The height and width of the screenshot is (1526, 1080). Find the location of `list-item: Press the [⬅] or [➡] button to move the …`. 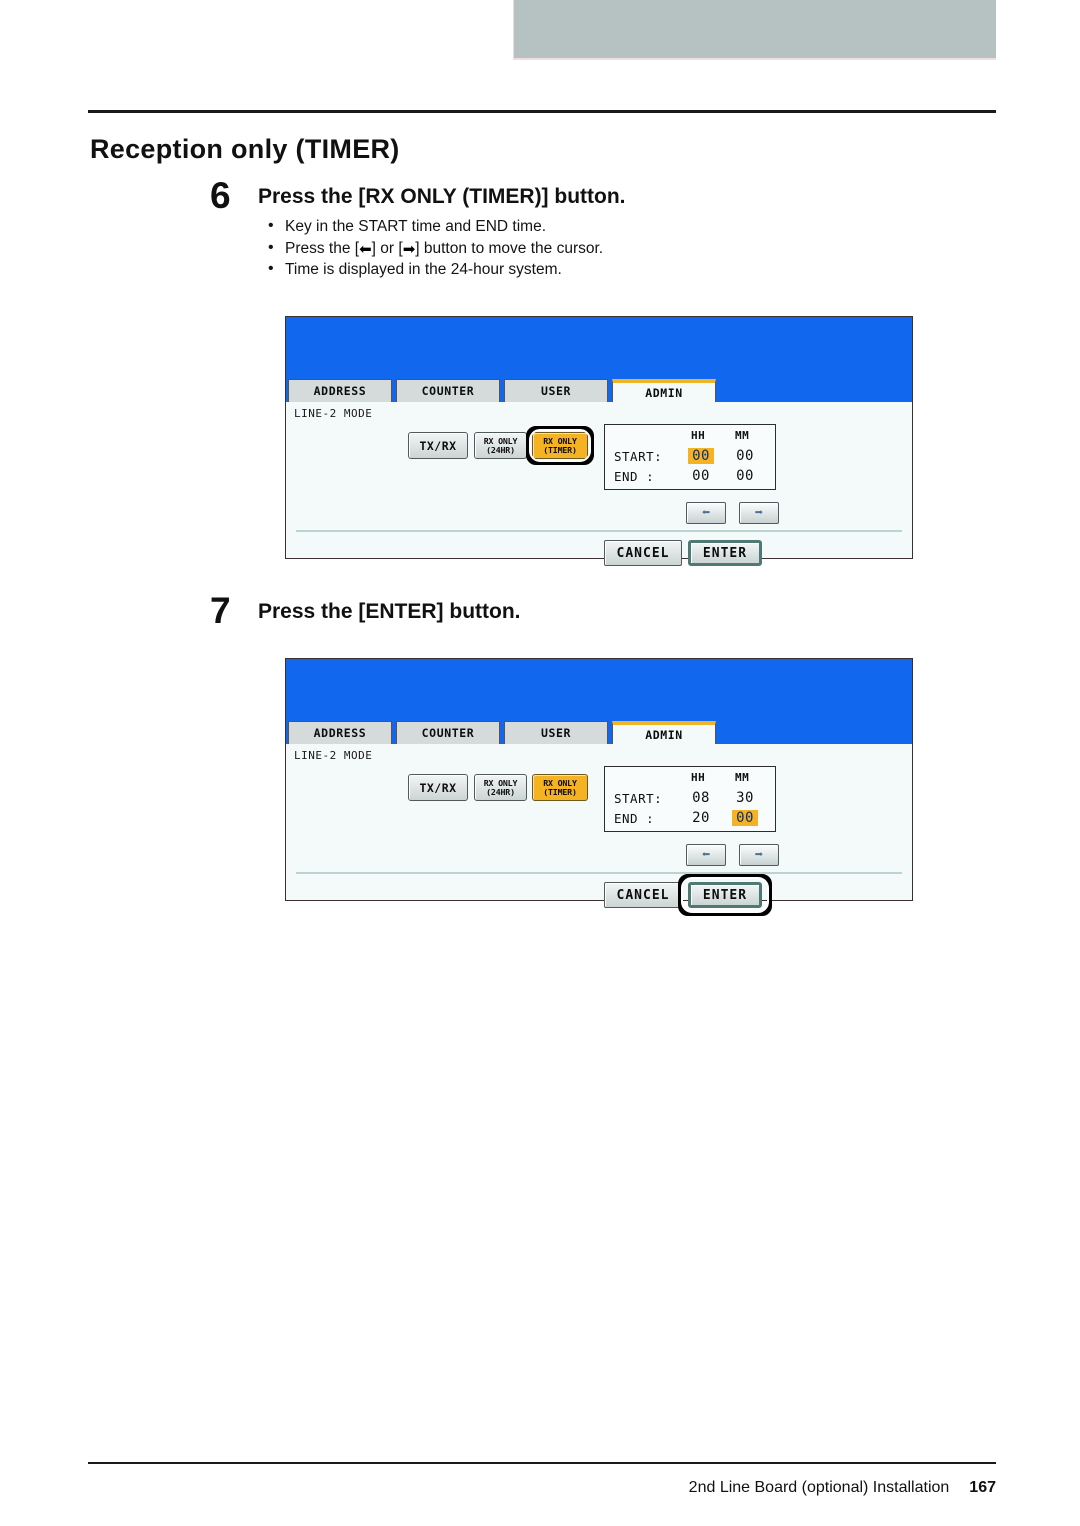

list-item: Press the [⬅] or [➡] button to move the … is located at coordinates (434, 248).